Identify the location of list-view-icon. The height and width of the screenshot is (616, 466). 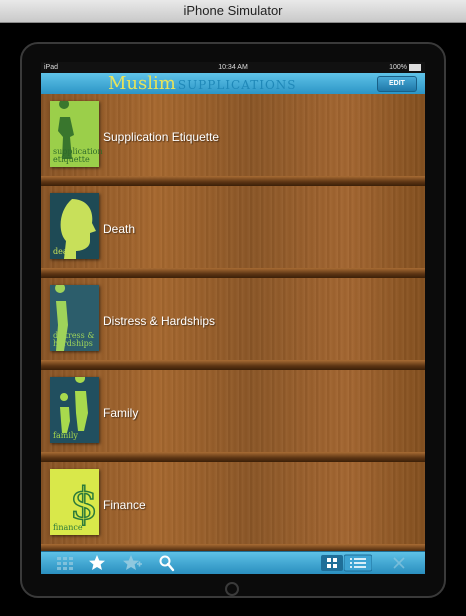
(358, 563).